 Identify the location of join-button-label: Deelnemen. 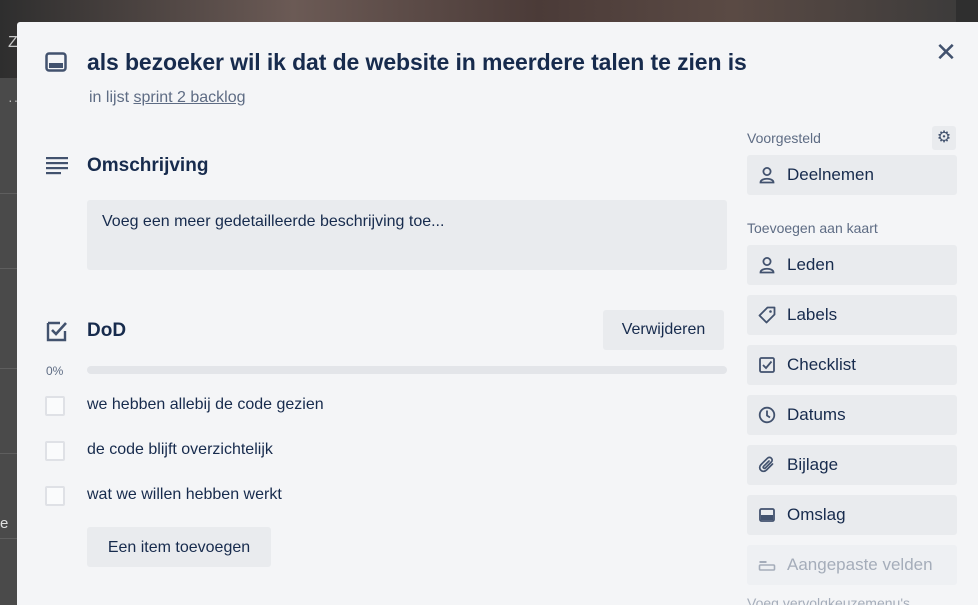
(830, 174).